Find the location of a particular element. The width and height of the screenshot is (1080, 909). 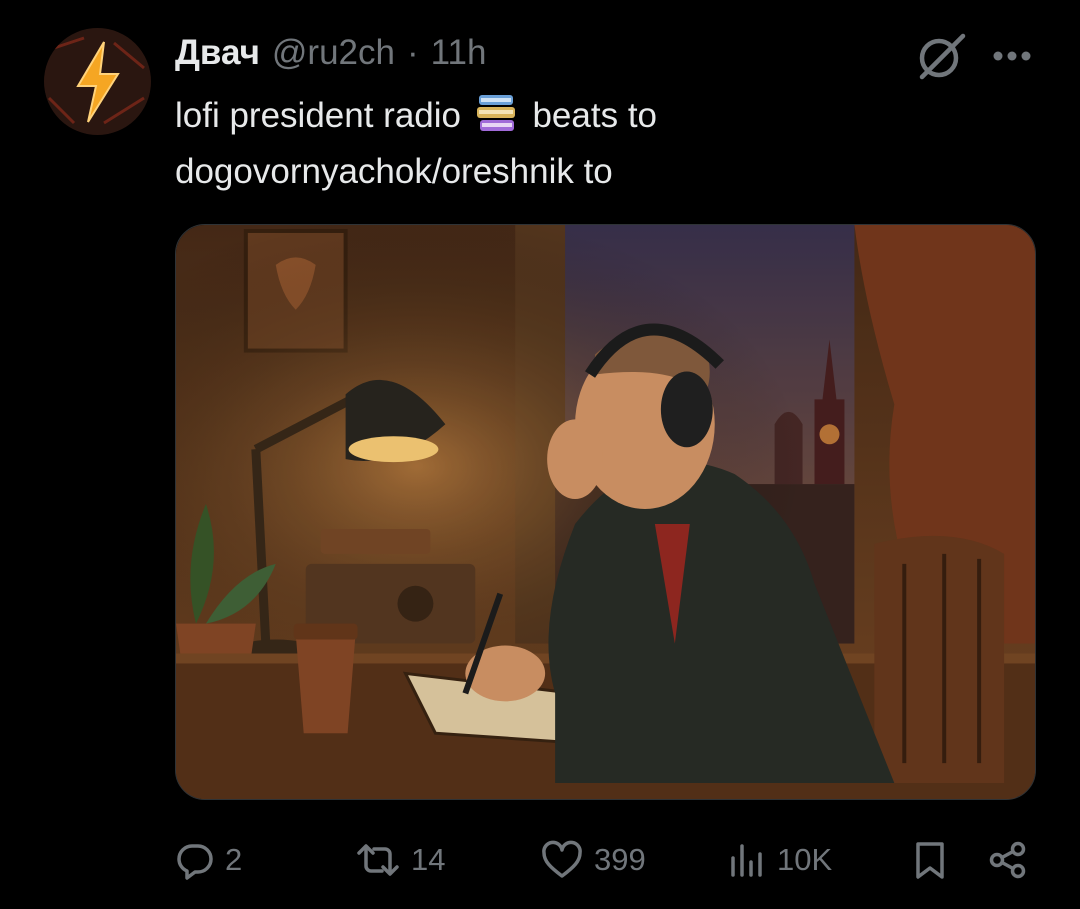

bookmark-button is located at coordinates (930, 860).